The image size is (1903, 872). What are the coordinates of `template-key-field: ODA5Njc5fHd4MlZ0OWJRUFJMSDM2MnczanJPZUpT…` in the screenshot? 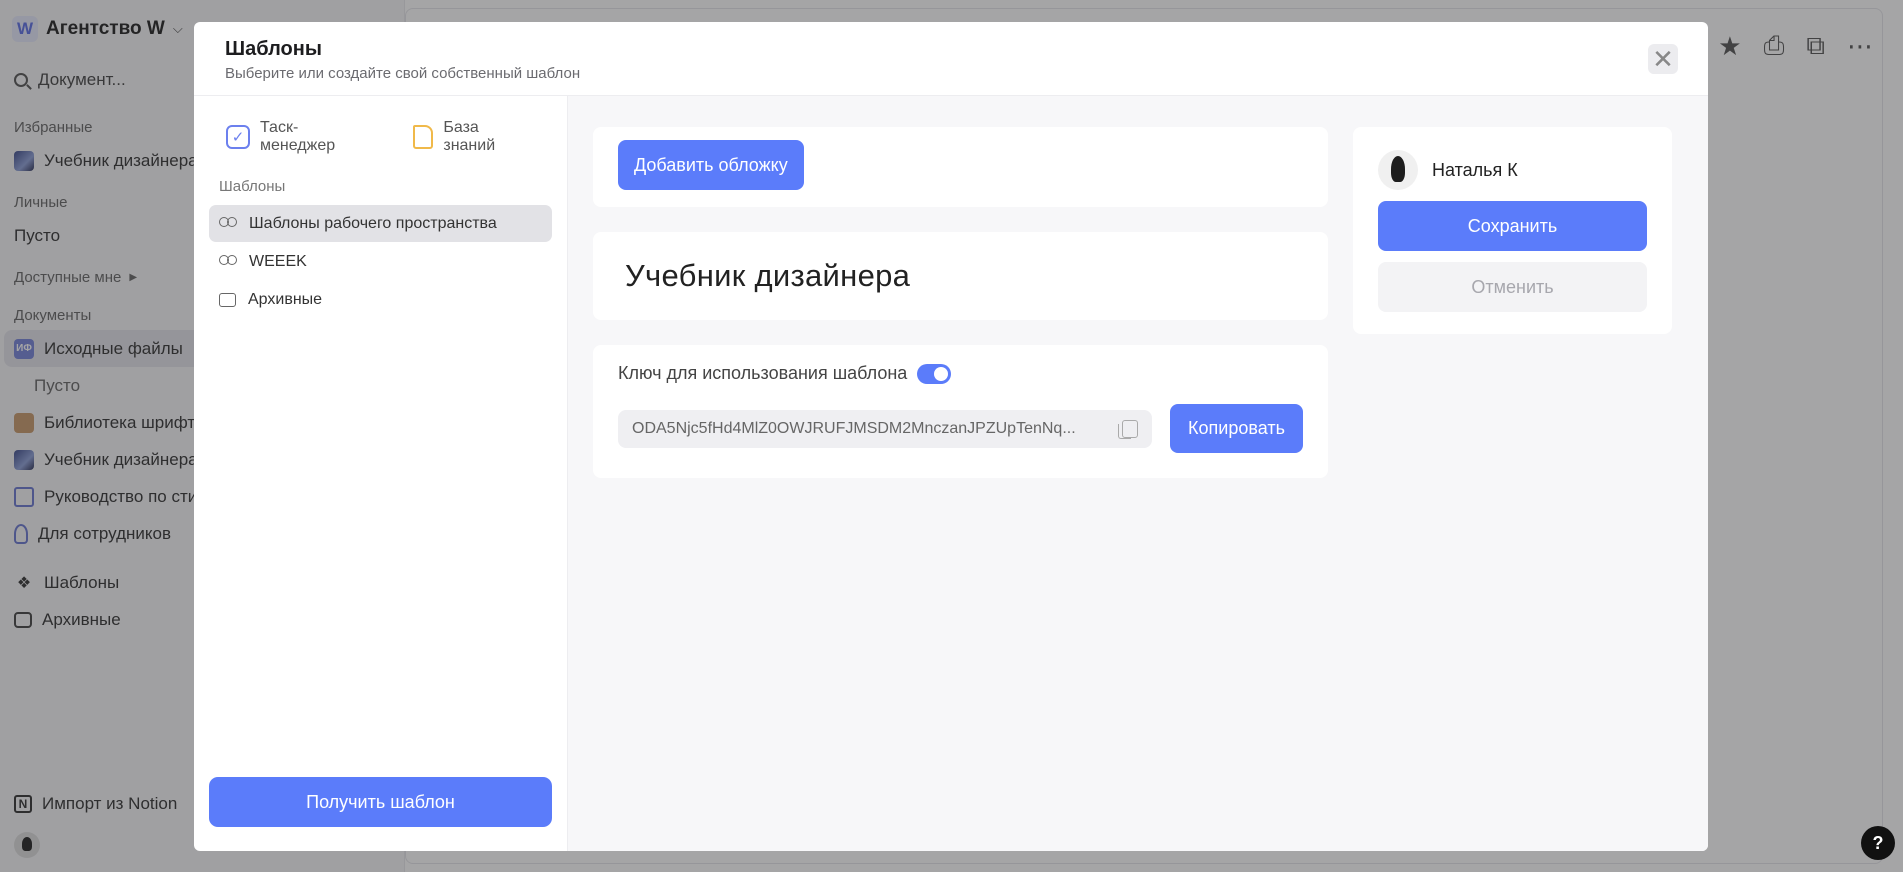 It's located at (885, 428).